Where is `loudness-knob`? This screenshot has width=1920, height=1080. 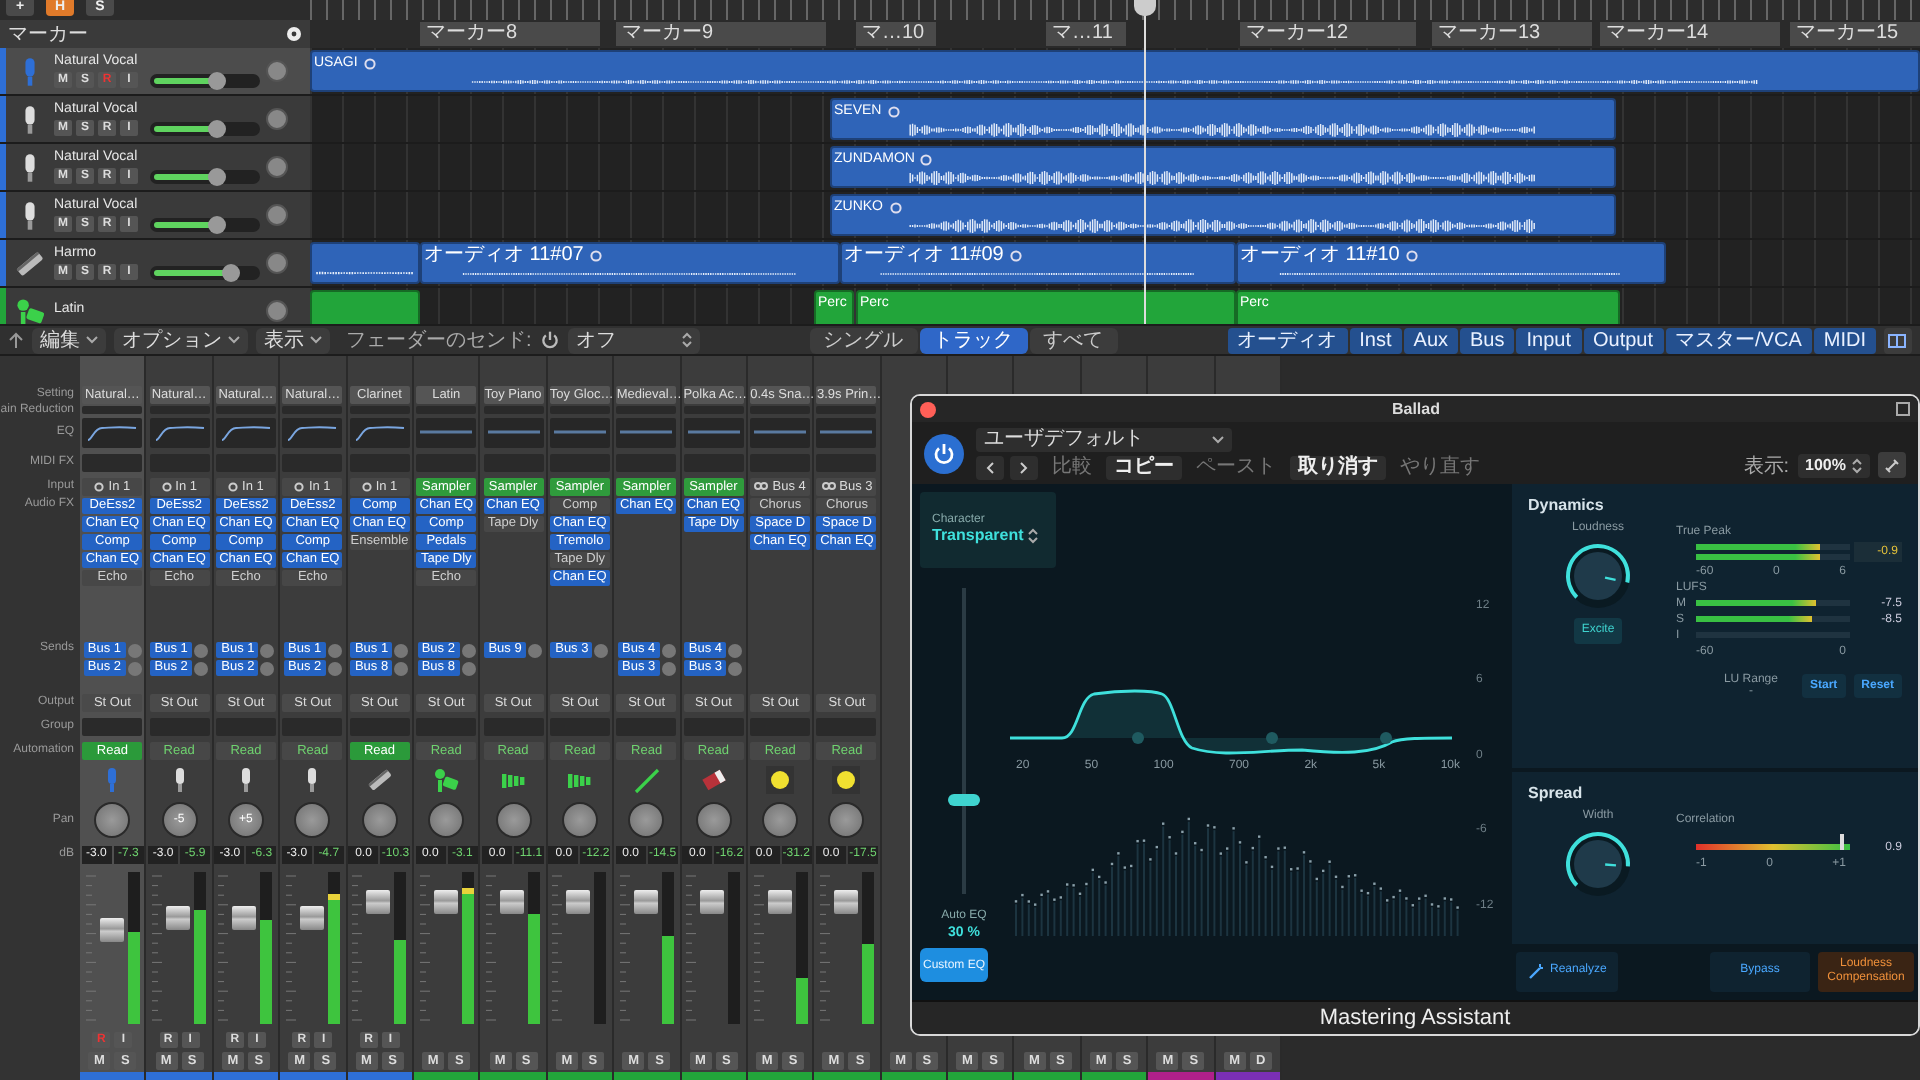 loudness-knob is located at coordinates (1598, 575).